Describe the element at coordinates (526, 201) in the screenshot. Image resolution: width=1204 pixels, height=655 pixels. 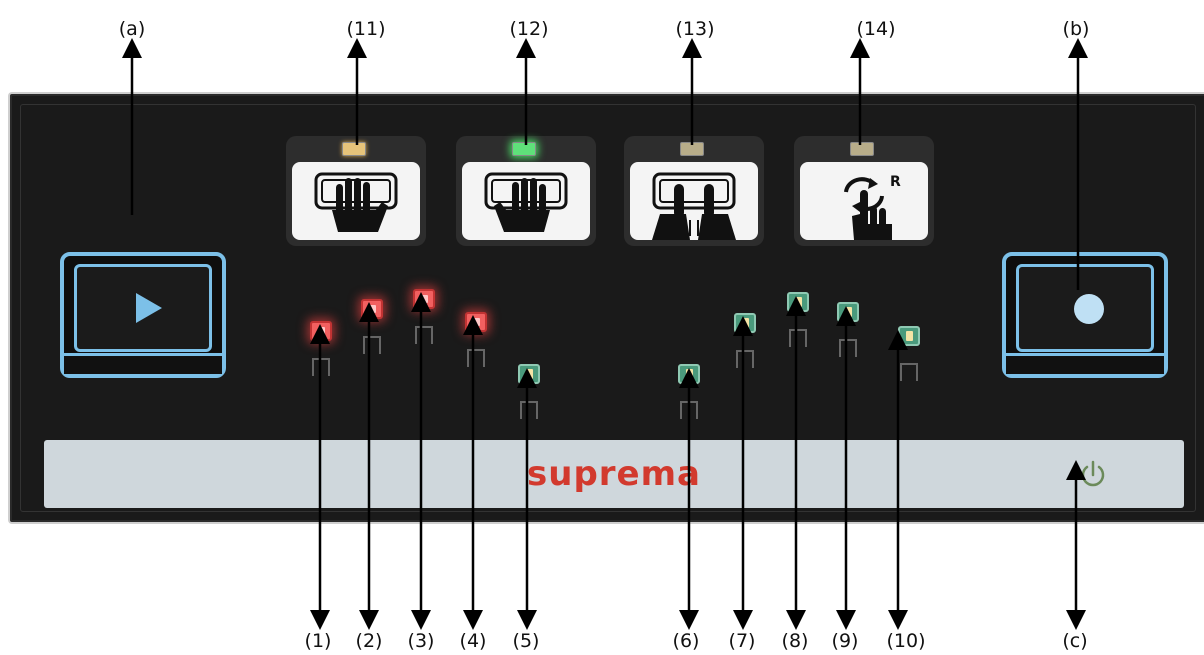
I see `right-hand-four-finger-icon` at that location.